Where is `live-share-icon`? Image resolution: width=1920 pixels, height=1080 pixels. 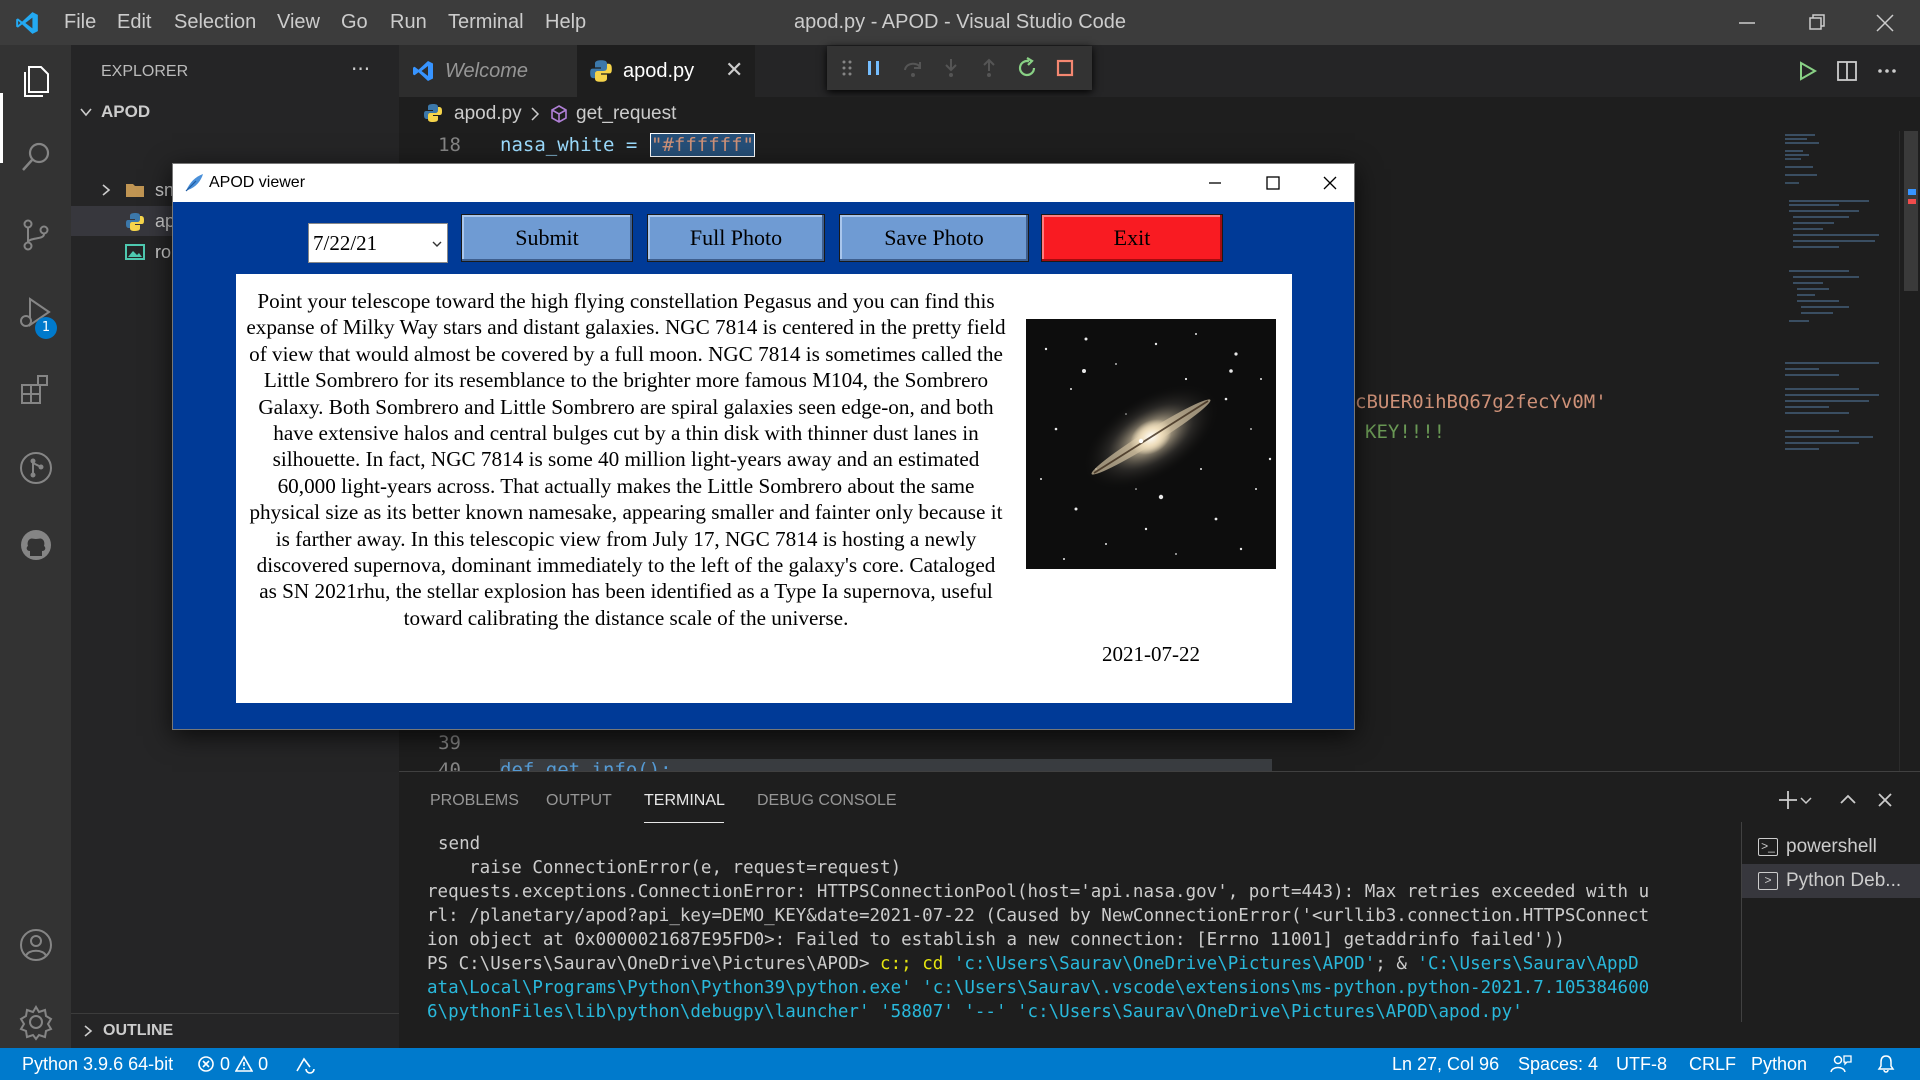
live-share-icon is located at coordinates (305, 1065).